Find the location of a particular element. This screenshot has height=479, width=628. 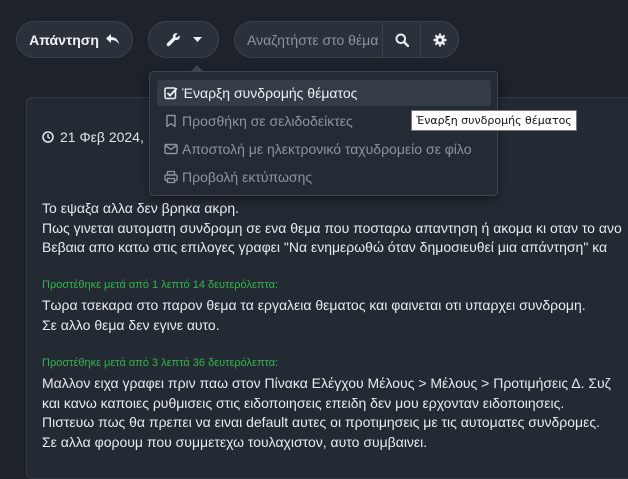

search-icon is located at coordinates (402, 40).